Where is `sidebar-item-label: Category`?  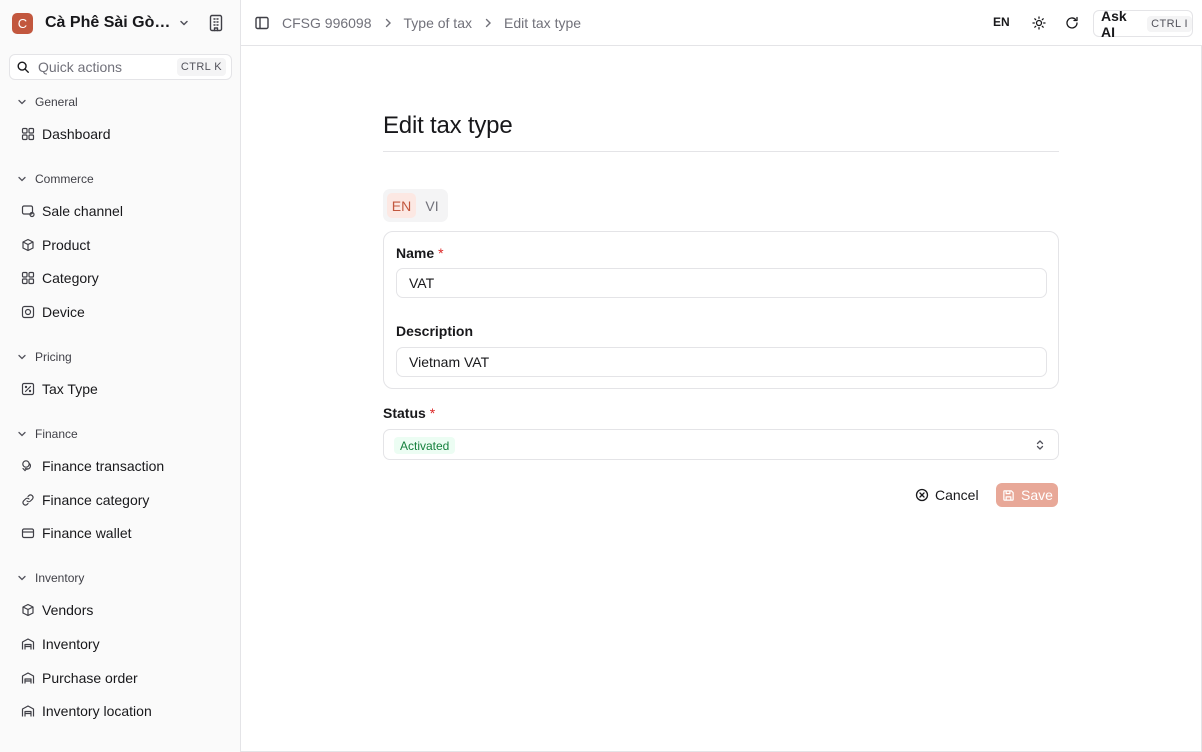
sidebar-item-label: Category is located at coordinates (70, 278).